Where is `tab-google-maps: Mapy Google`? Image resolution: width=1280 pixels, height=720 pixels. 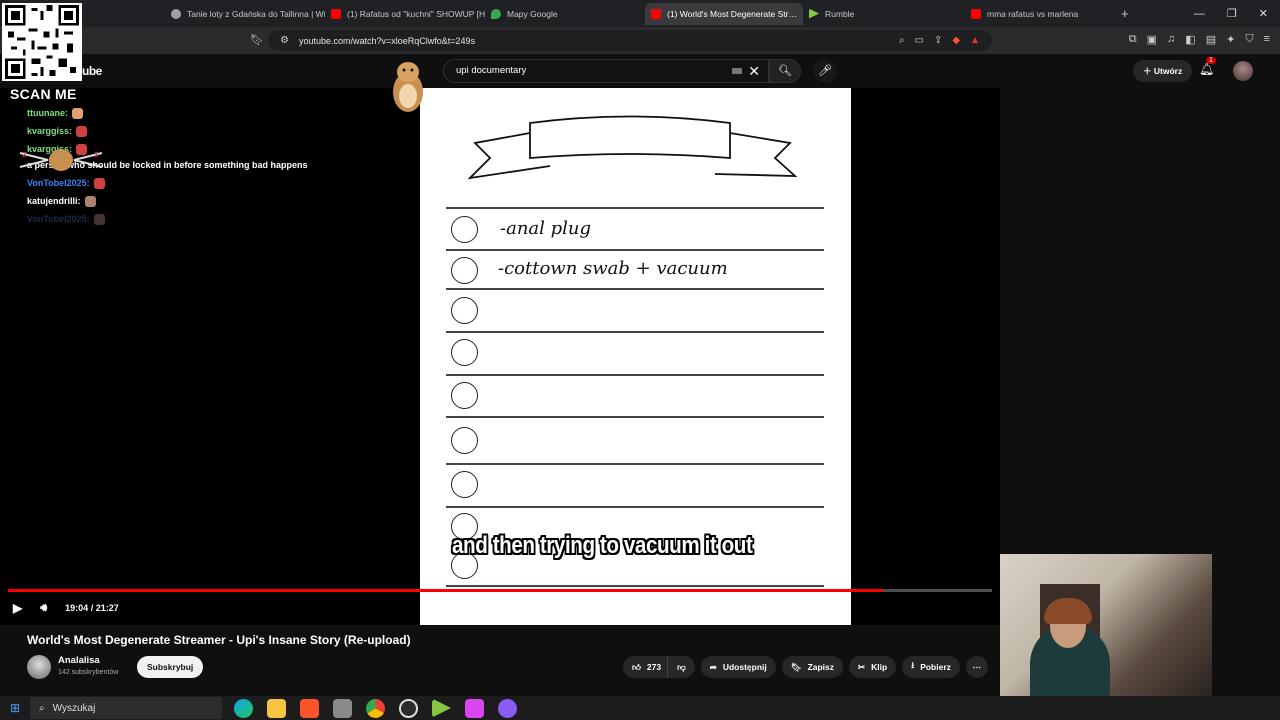 tab-google-maps: Mapy Google is located at coordinates (565, 14).